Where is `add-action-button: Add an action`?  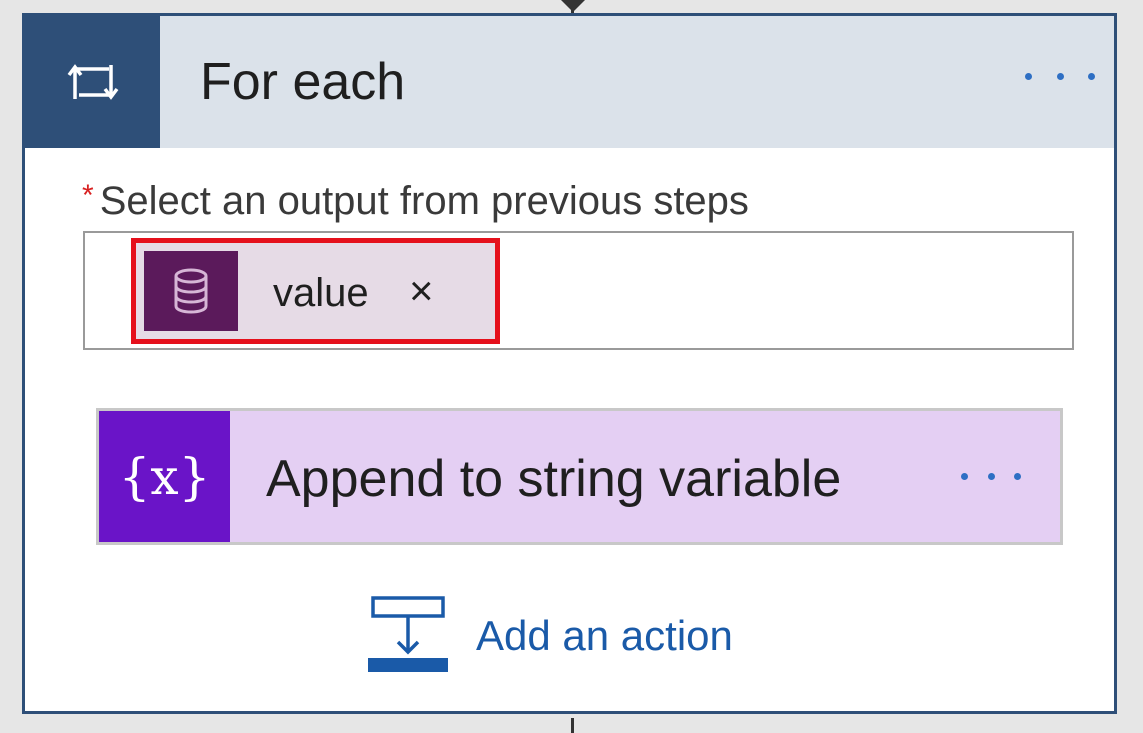
add-action-button: Add an action is located at coordinates (550, 636).